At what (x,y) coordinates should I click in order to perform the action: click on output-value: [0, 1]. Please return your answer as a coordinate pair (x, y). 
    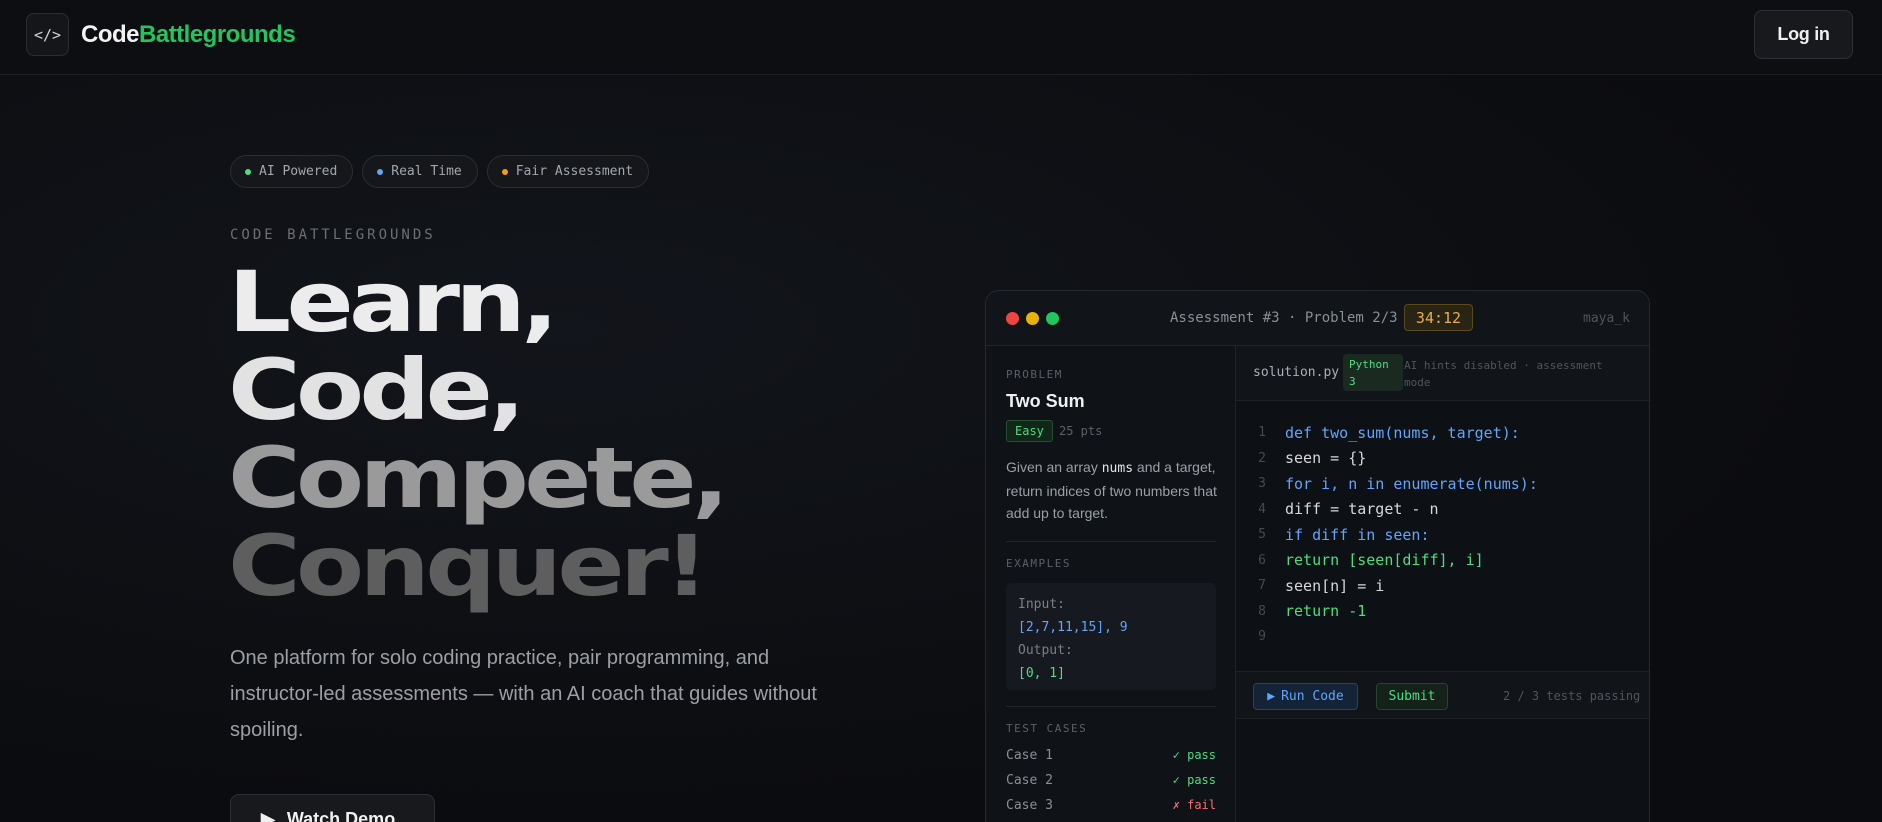
    Looking at the image, I should click on (1041, 673).